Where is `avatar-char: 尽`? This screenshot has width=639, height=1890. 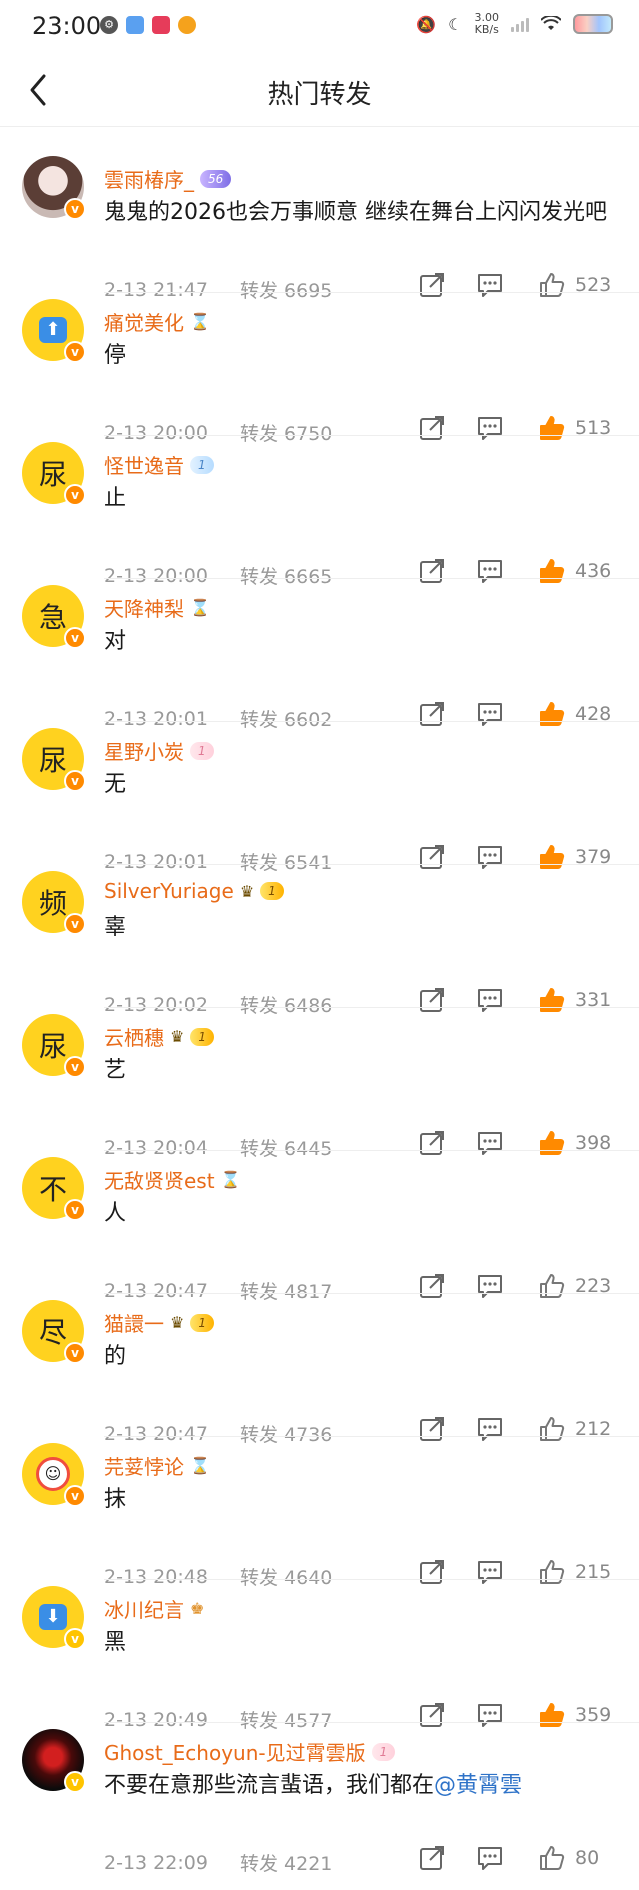 avatar-char: 尽 is located at coordinates (52, 1332).